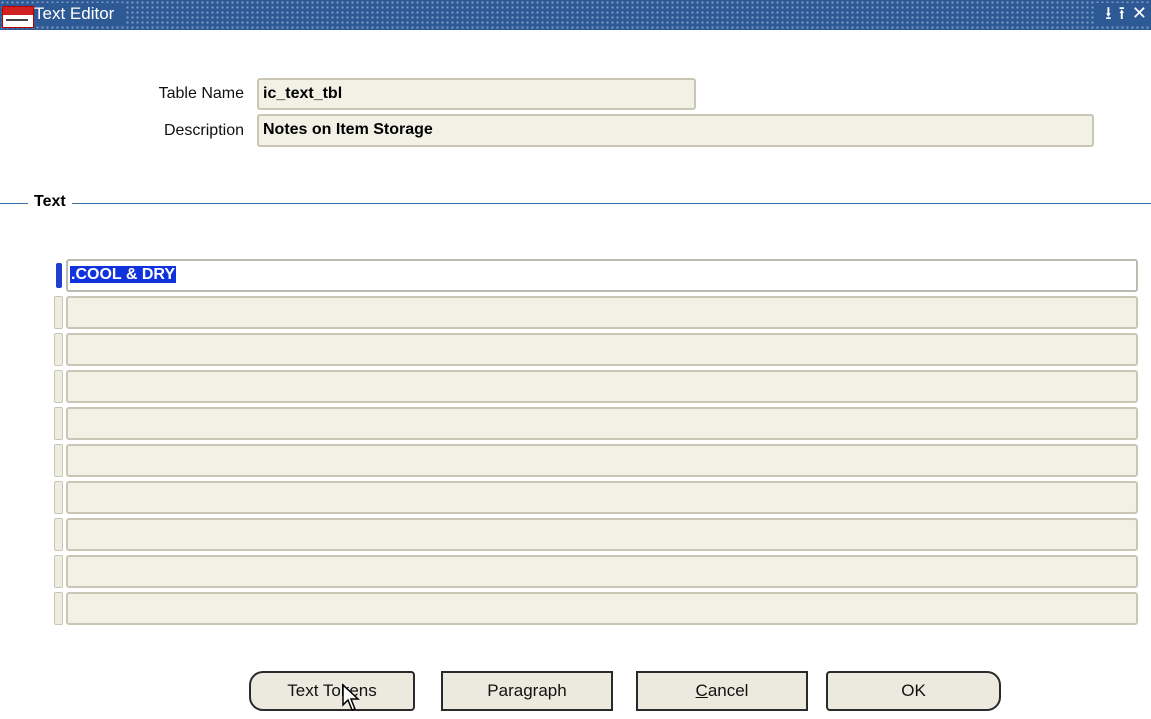 This screenshot has height=719, width=1151. Describe the element at coordinates (332, 691) in the screenshot. I see `text-tokens-button: Text Tokens` at that location.